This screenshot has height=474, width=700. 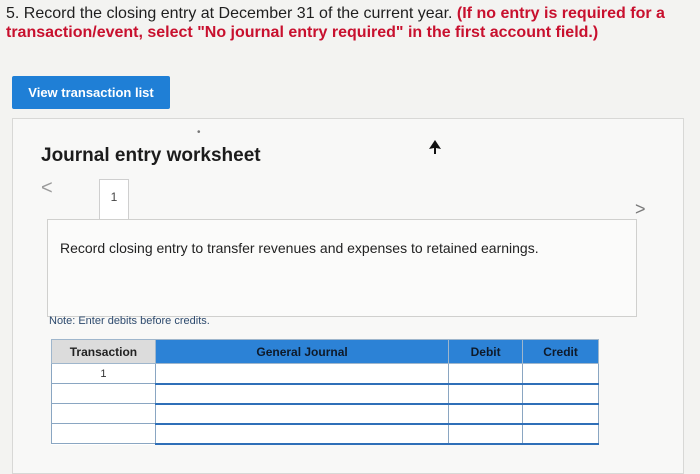 I want to click on header-transaction: Transaction, so click(x=103, y=351).